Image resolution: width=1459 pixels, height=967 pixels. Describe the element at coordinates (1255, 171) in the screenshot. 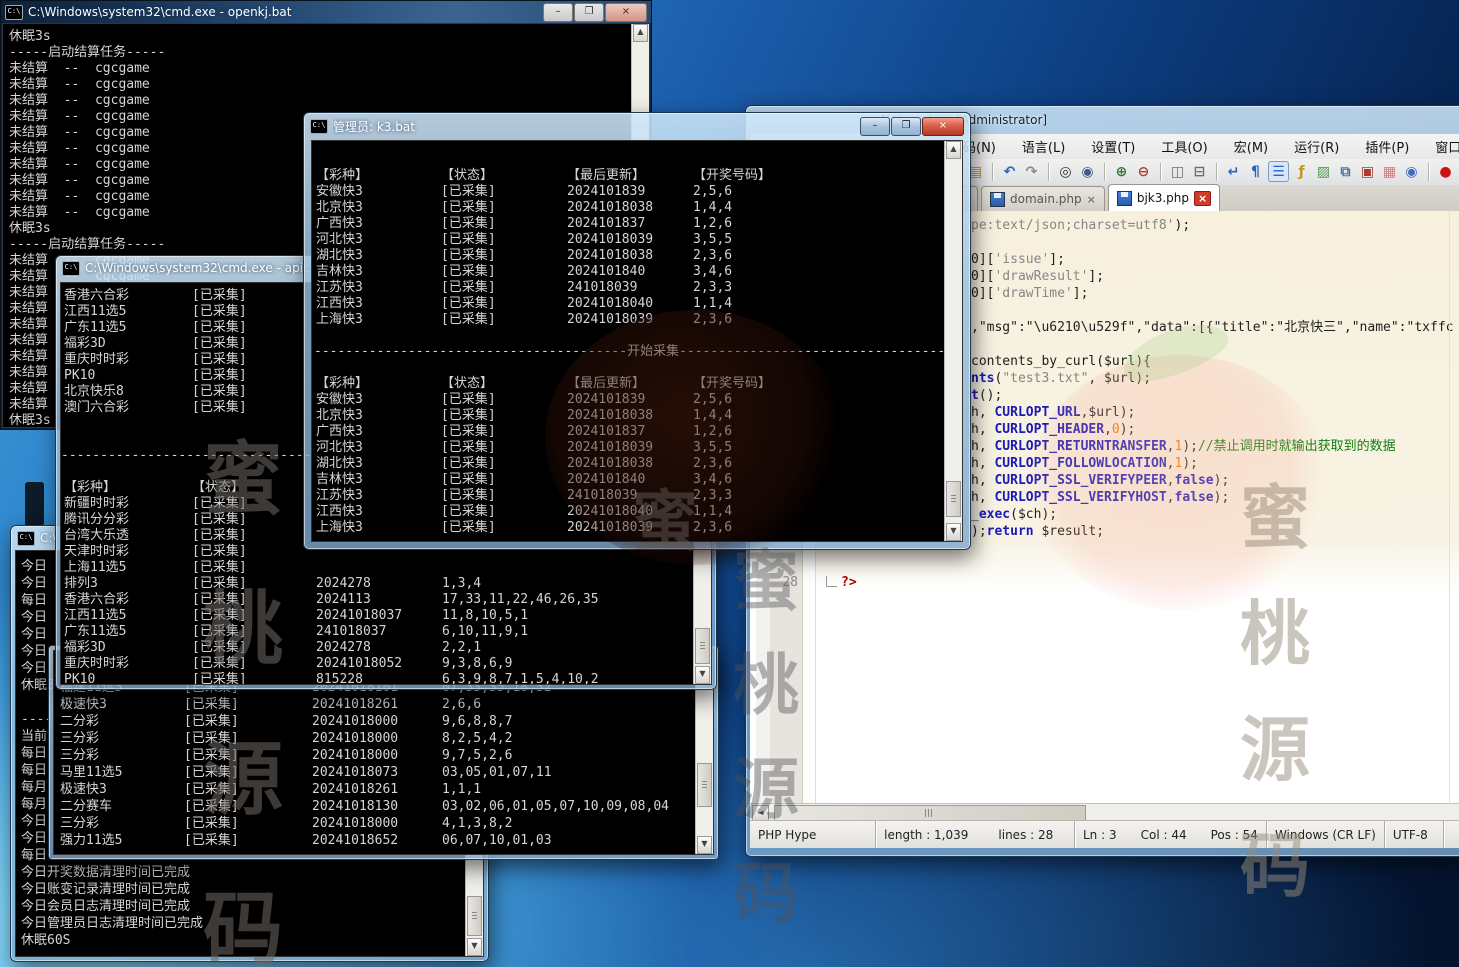

I see `show-all-chars-icon: ¶` at that location.